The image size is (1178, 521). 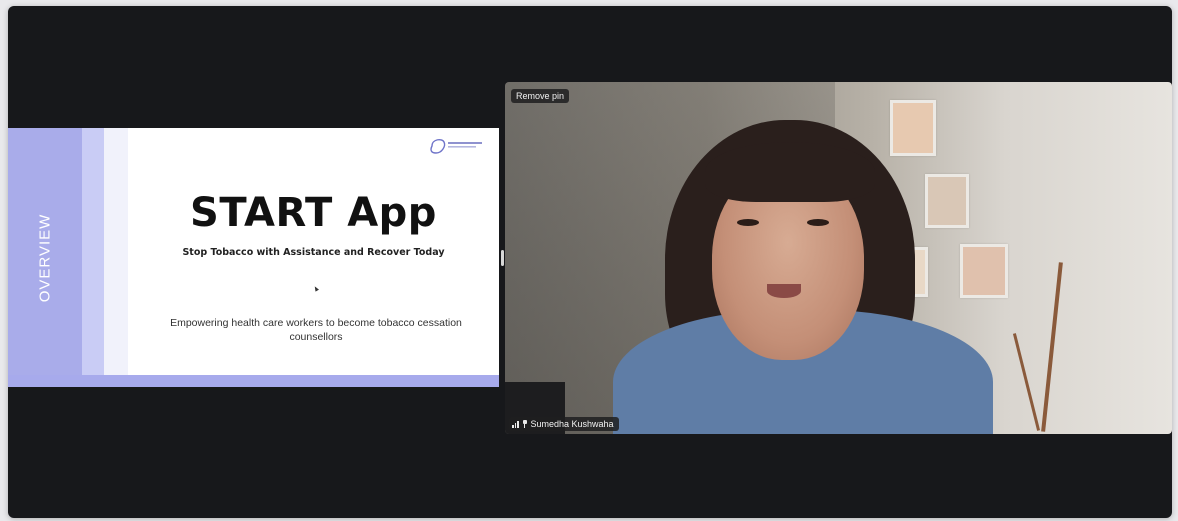 What do you see at coordinates (316, 288) in the screenshot?
I see `mouse-cursor-icon` at bounding box center [316, 288].